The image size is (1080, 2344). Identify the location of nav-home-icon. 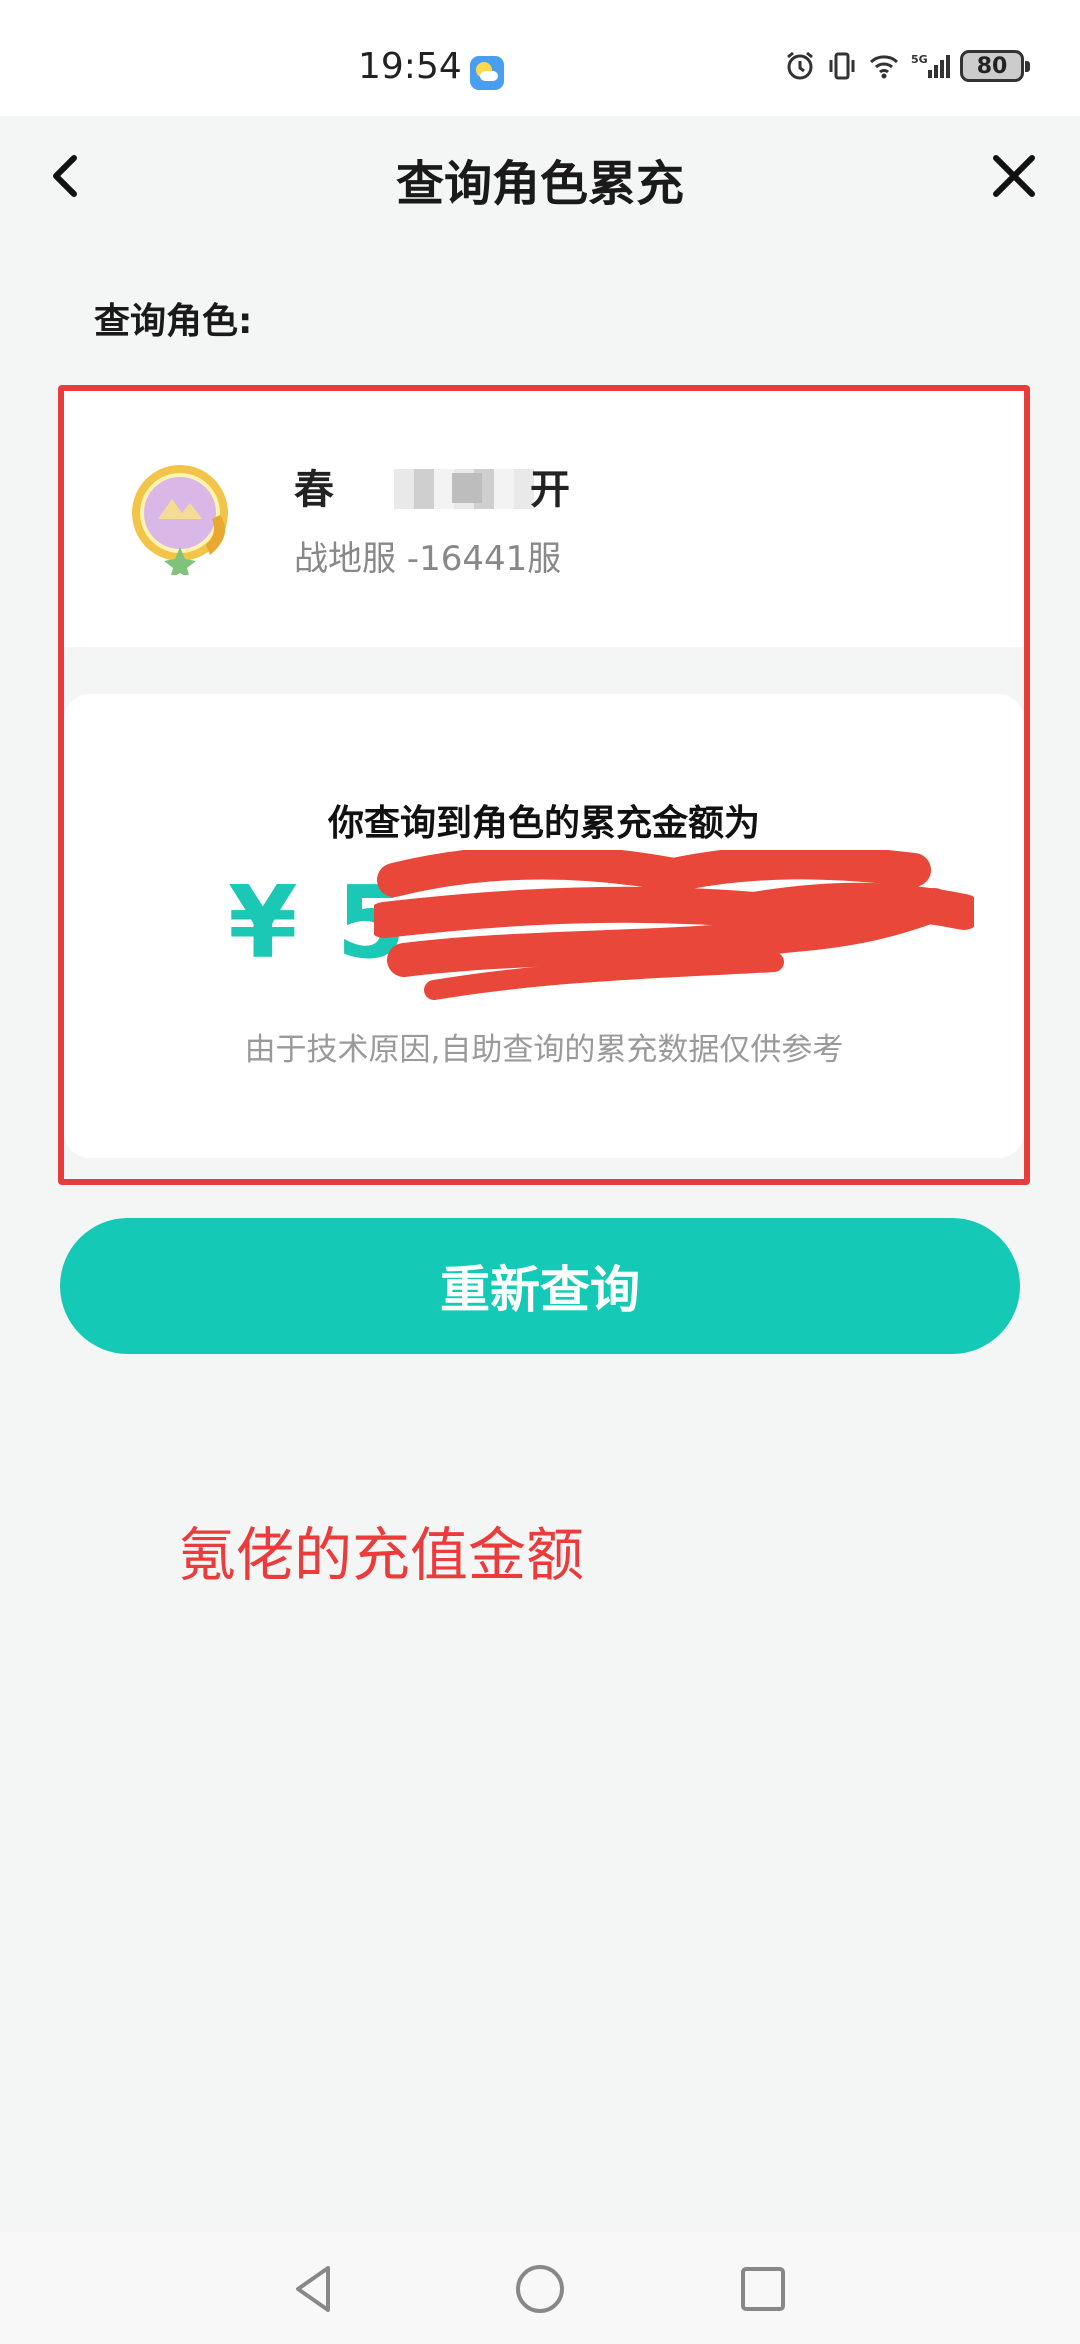
(540, 2289).